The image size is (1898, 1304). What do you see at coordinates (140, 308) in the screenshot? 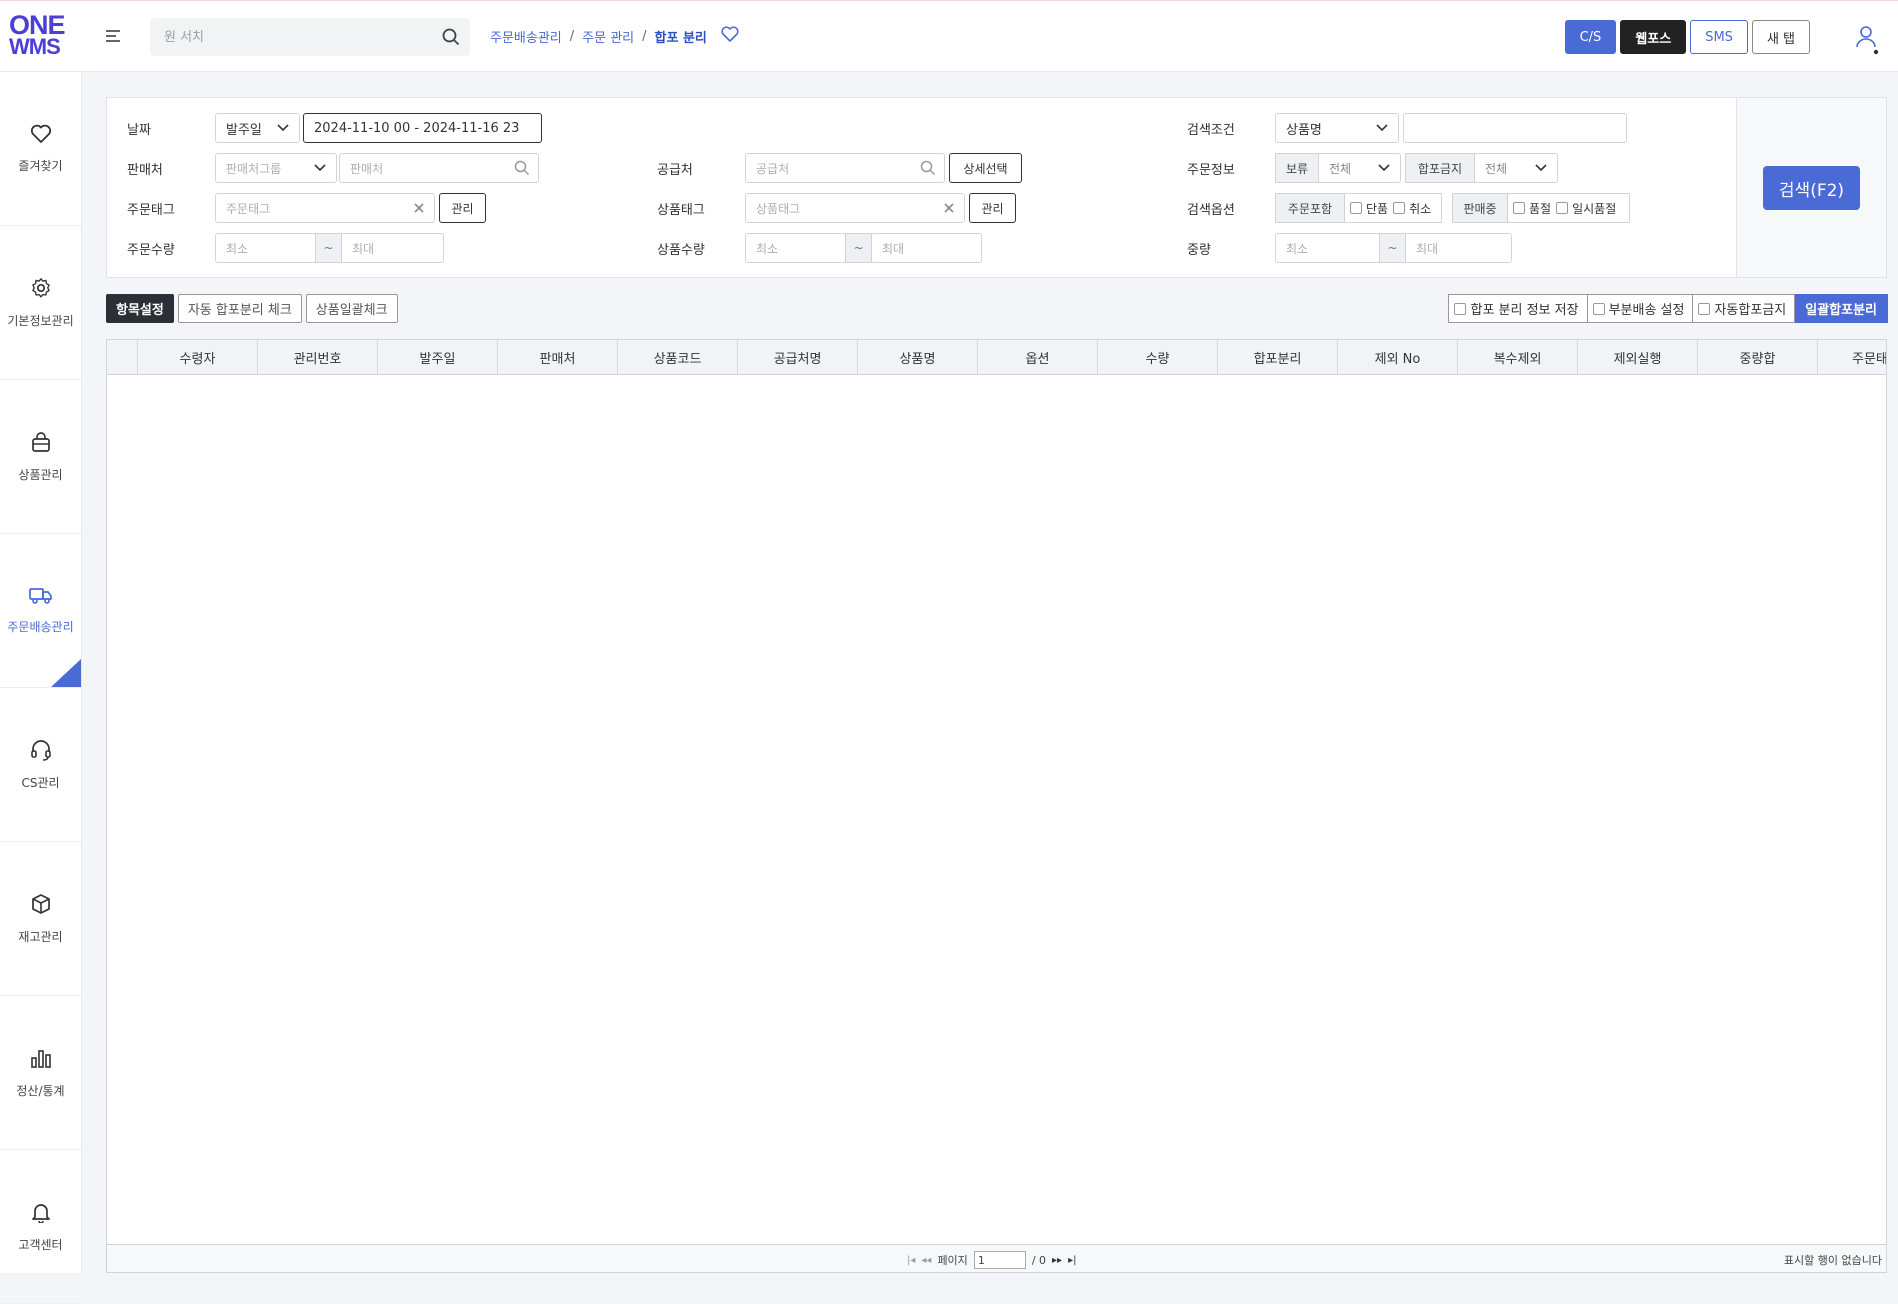
I see `column-settings-button: 항목설정` at bounding box center [140, 308].